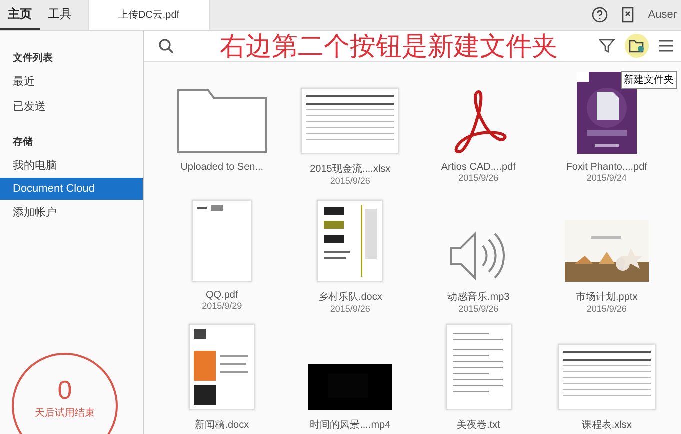 The image size is (681, 434). I want to click on file-name: 市场计划.pptx, so click(607, 297).